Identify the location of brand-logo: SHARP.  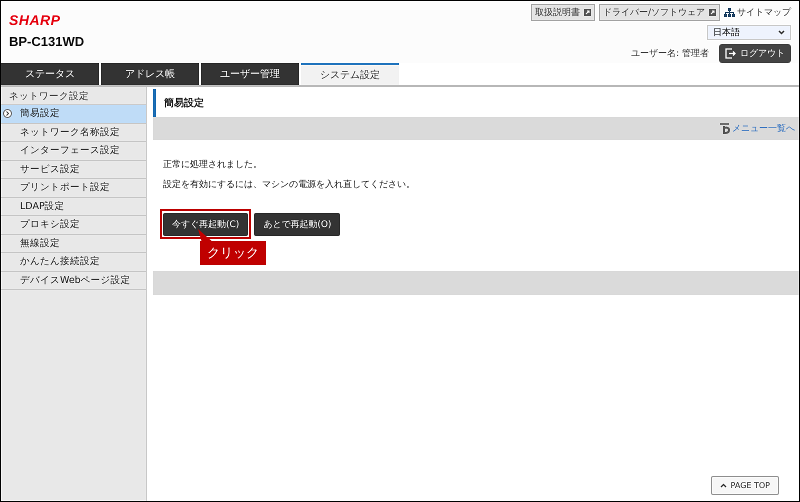
(35, 20).